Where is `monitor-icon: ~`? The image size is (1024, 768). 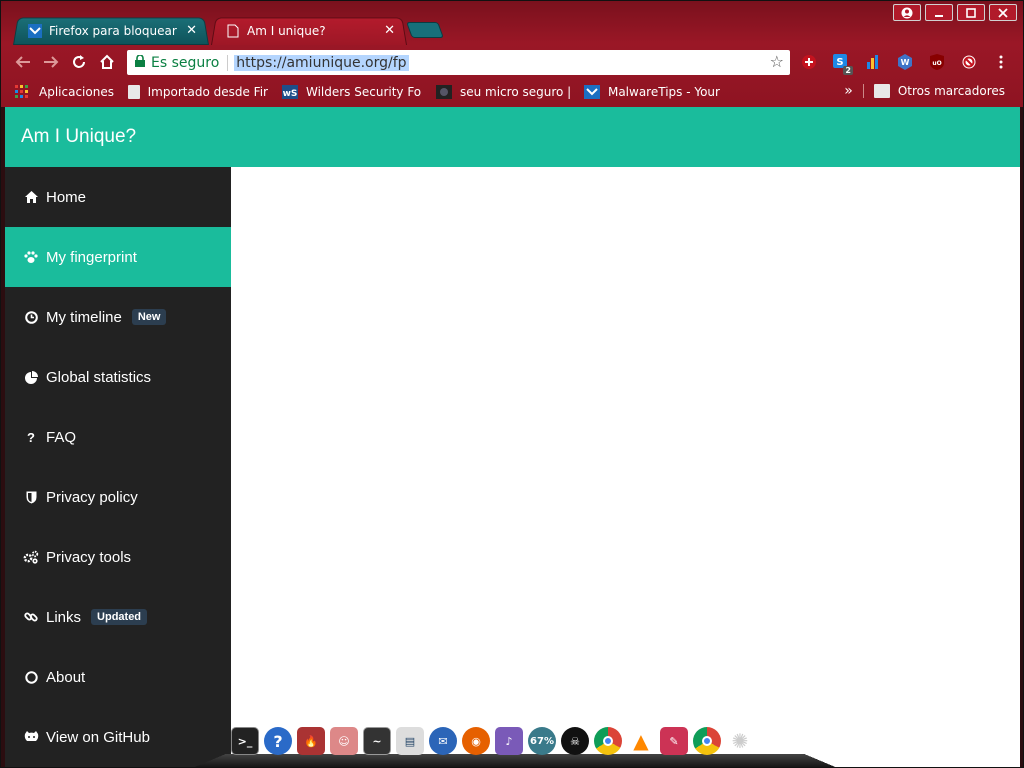
monitor-icon: ~ is located at coordinates (377, 741).